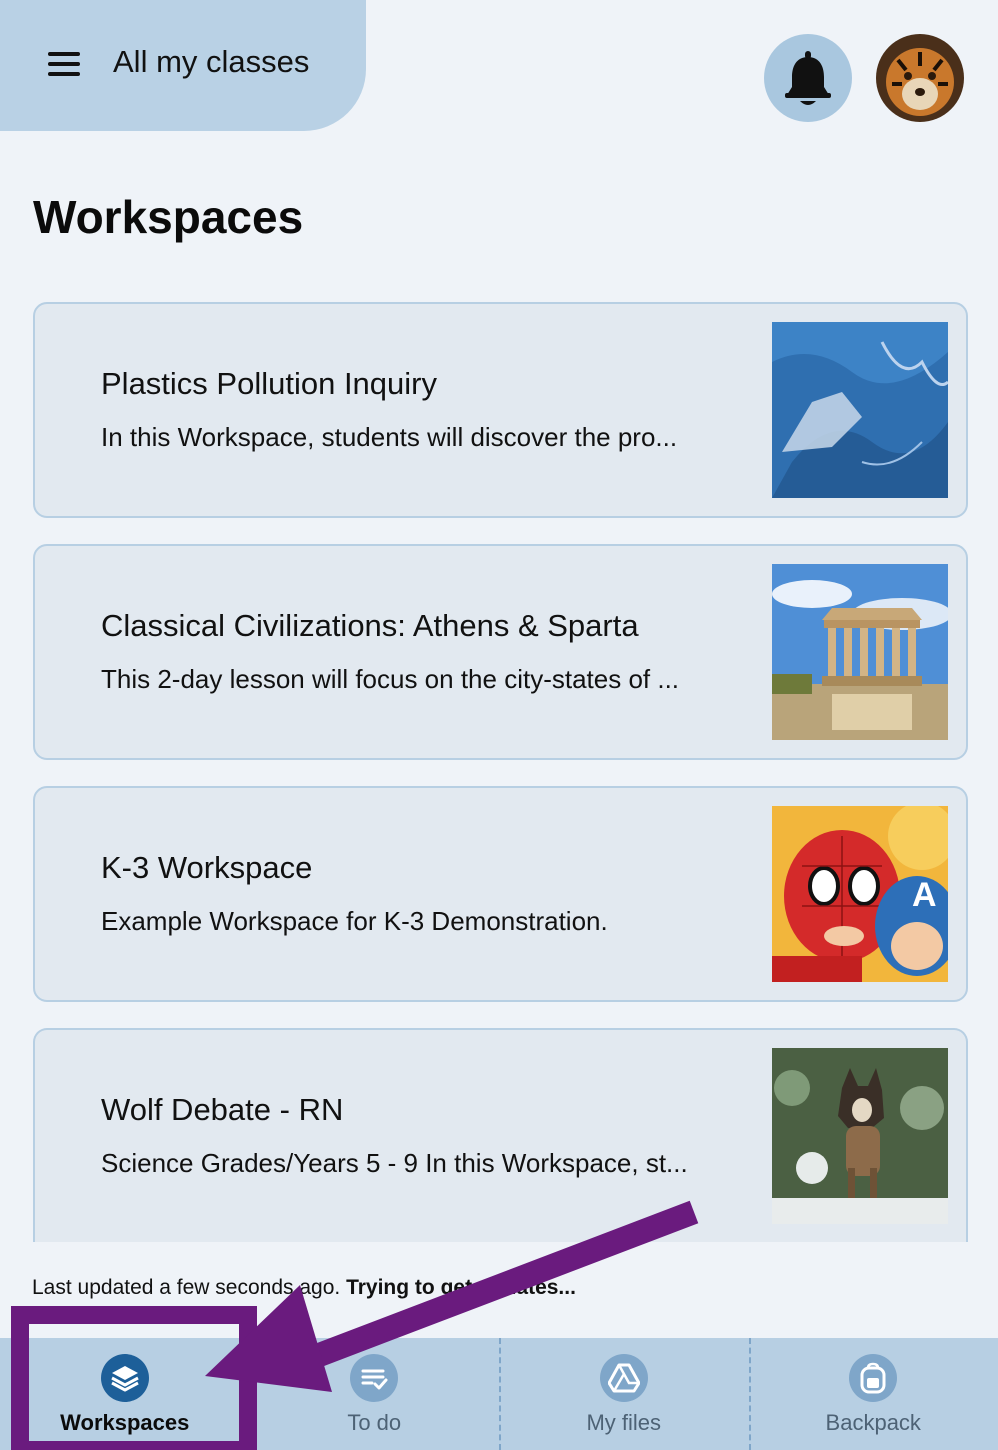 The image size is (998, 1450). Describe the element at coordinates (186, 1287) in the screenshot. I see `last-updated-text: Last updated a few seconds ago.` at that location.